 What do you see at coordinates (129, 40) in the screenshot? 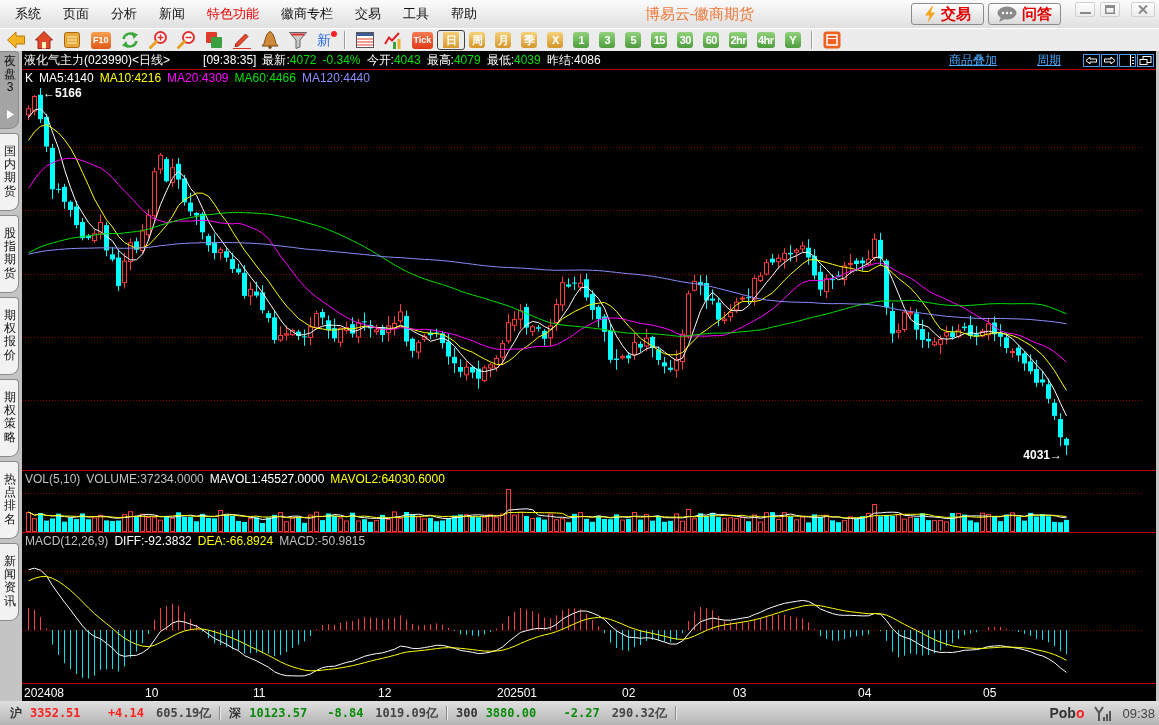
I see `refresh-icon` at bounding box center [129, 40].